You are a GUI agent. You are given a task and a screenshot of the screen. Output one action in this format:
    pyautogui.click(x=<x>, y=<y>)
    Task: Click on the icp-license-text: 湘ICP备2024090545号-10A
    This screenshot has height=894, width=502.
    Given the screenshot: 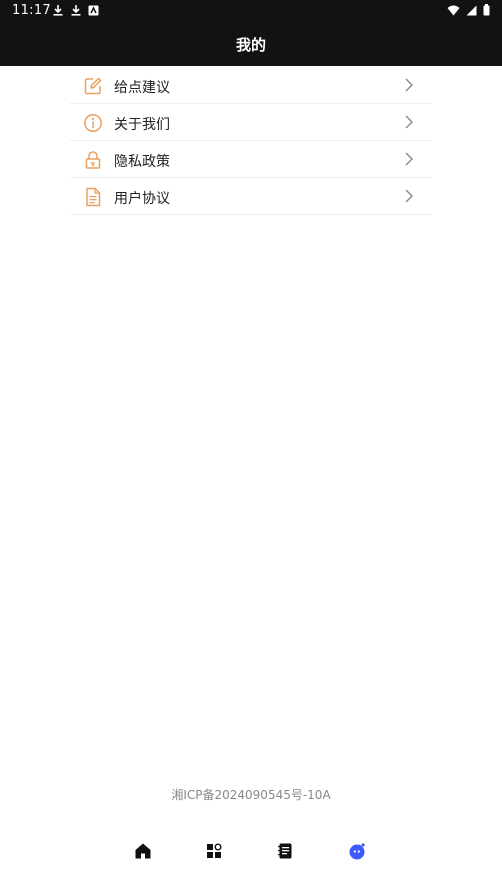 What is the action you would take?
    pyautogui.click(x=251, y=795)
    